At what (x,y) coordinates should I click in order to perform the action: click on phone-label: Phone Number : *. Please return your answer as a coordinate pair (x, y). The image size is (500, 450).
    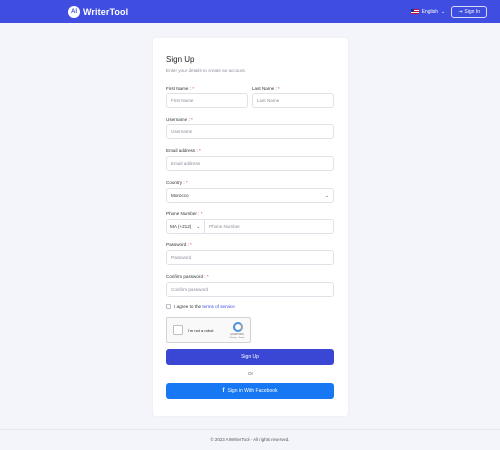
    Looking at the image, I should click on (184, 213).